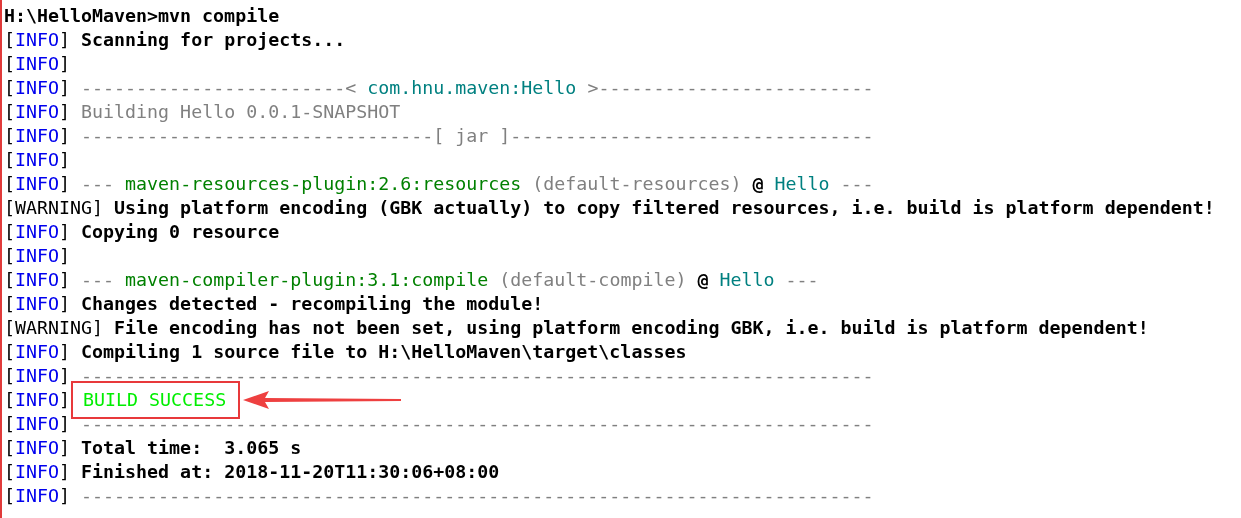 The height and width of the screenshot is (518, 1241). Describe the element at coordinates (664, 208) in the screenshot. I see `log-message: Using platform encoding (GBK actually) to copy filtered resources, i.e. build is platform dependent!` at that location.